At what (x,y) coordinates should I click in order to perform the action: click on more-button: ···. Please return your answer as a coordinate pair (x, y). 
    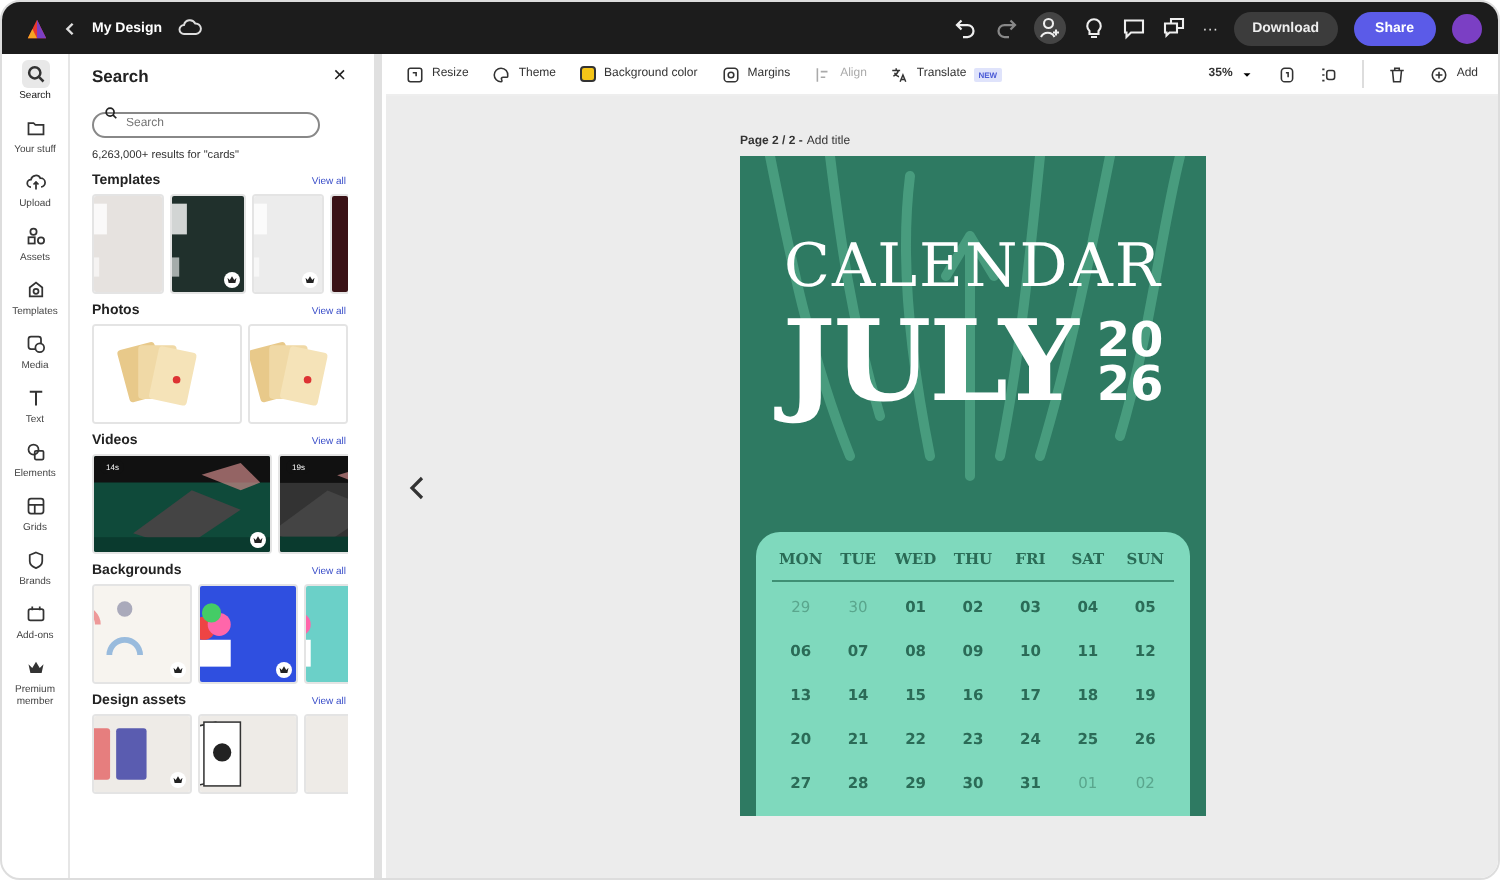
    Looking at the image, I should click on (1210, 28).